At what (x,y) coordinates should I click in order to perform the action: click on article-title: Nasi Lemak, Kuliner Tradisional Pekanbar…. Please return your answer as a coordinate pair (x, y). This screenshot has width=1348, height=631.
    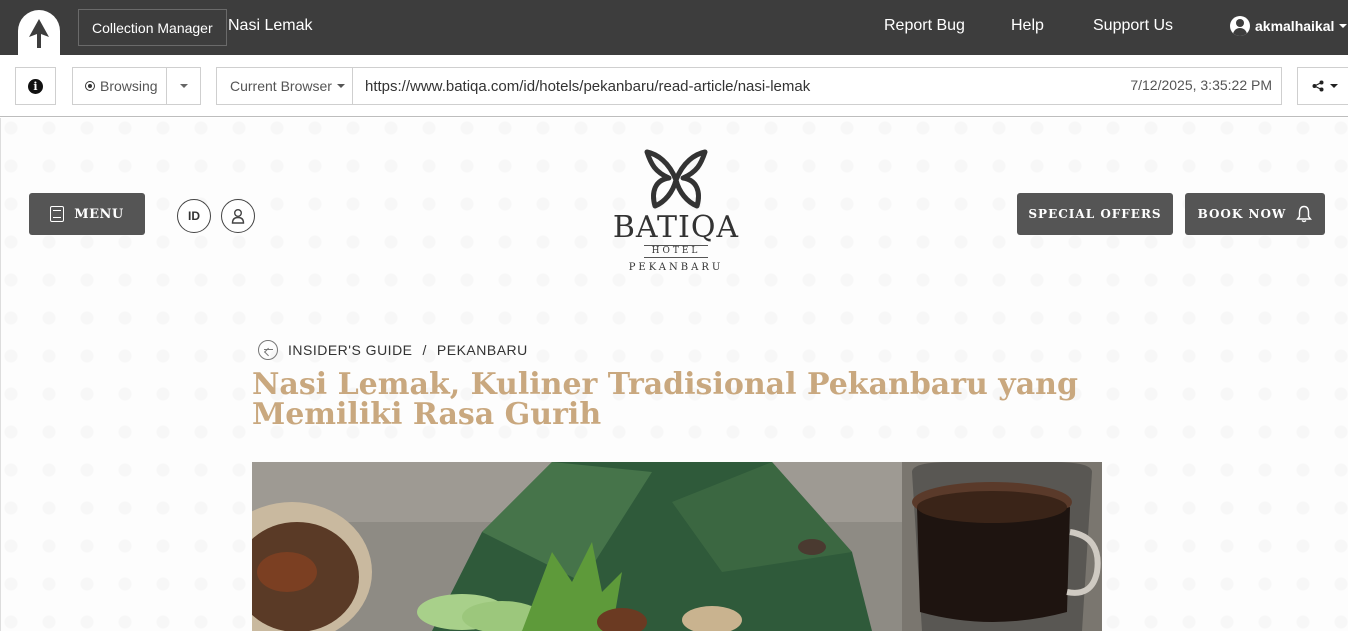
    Looking at the image, I should click on (665, 399).